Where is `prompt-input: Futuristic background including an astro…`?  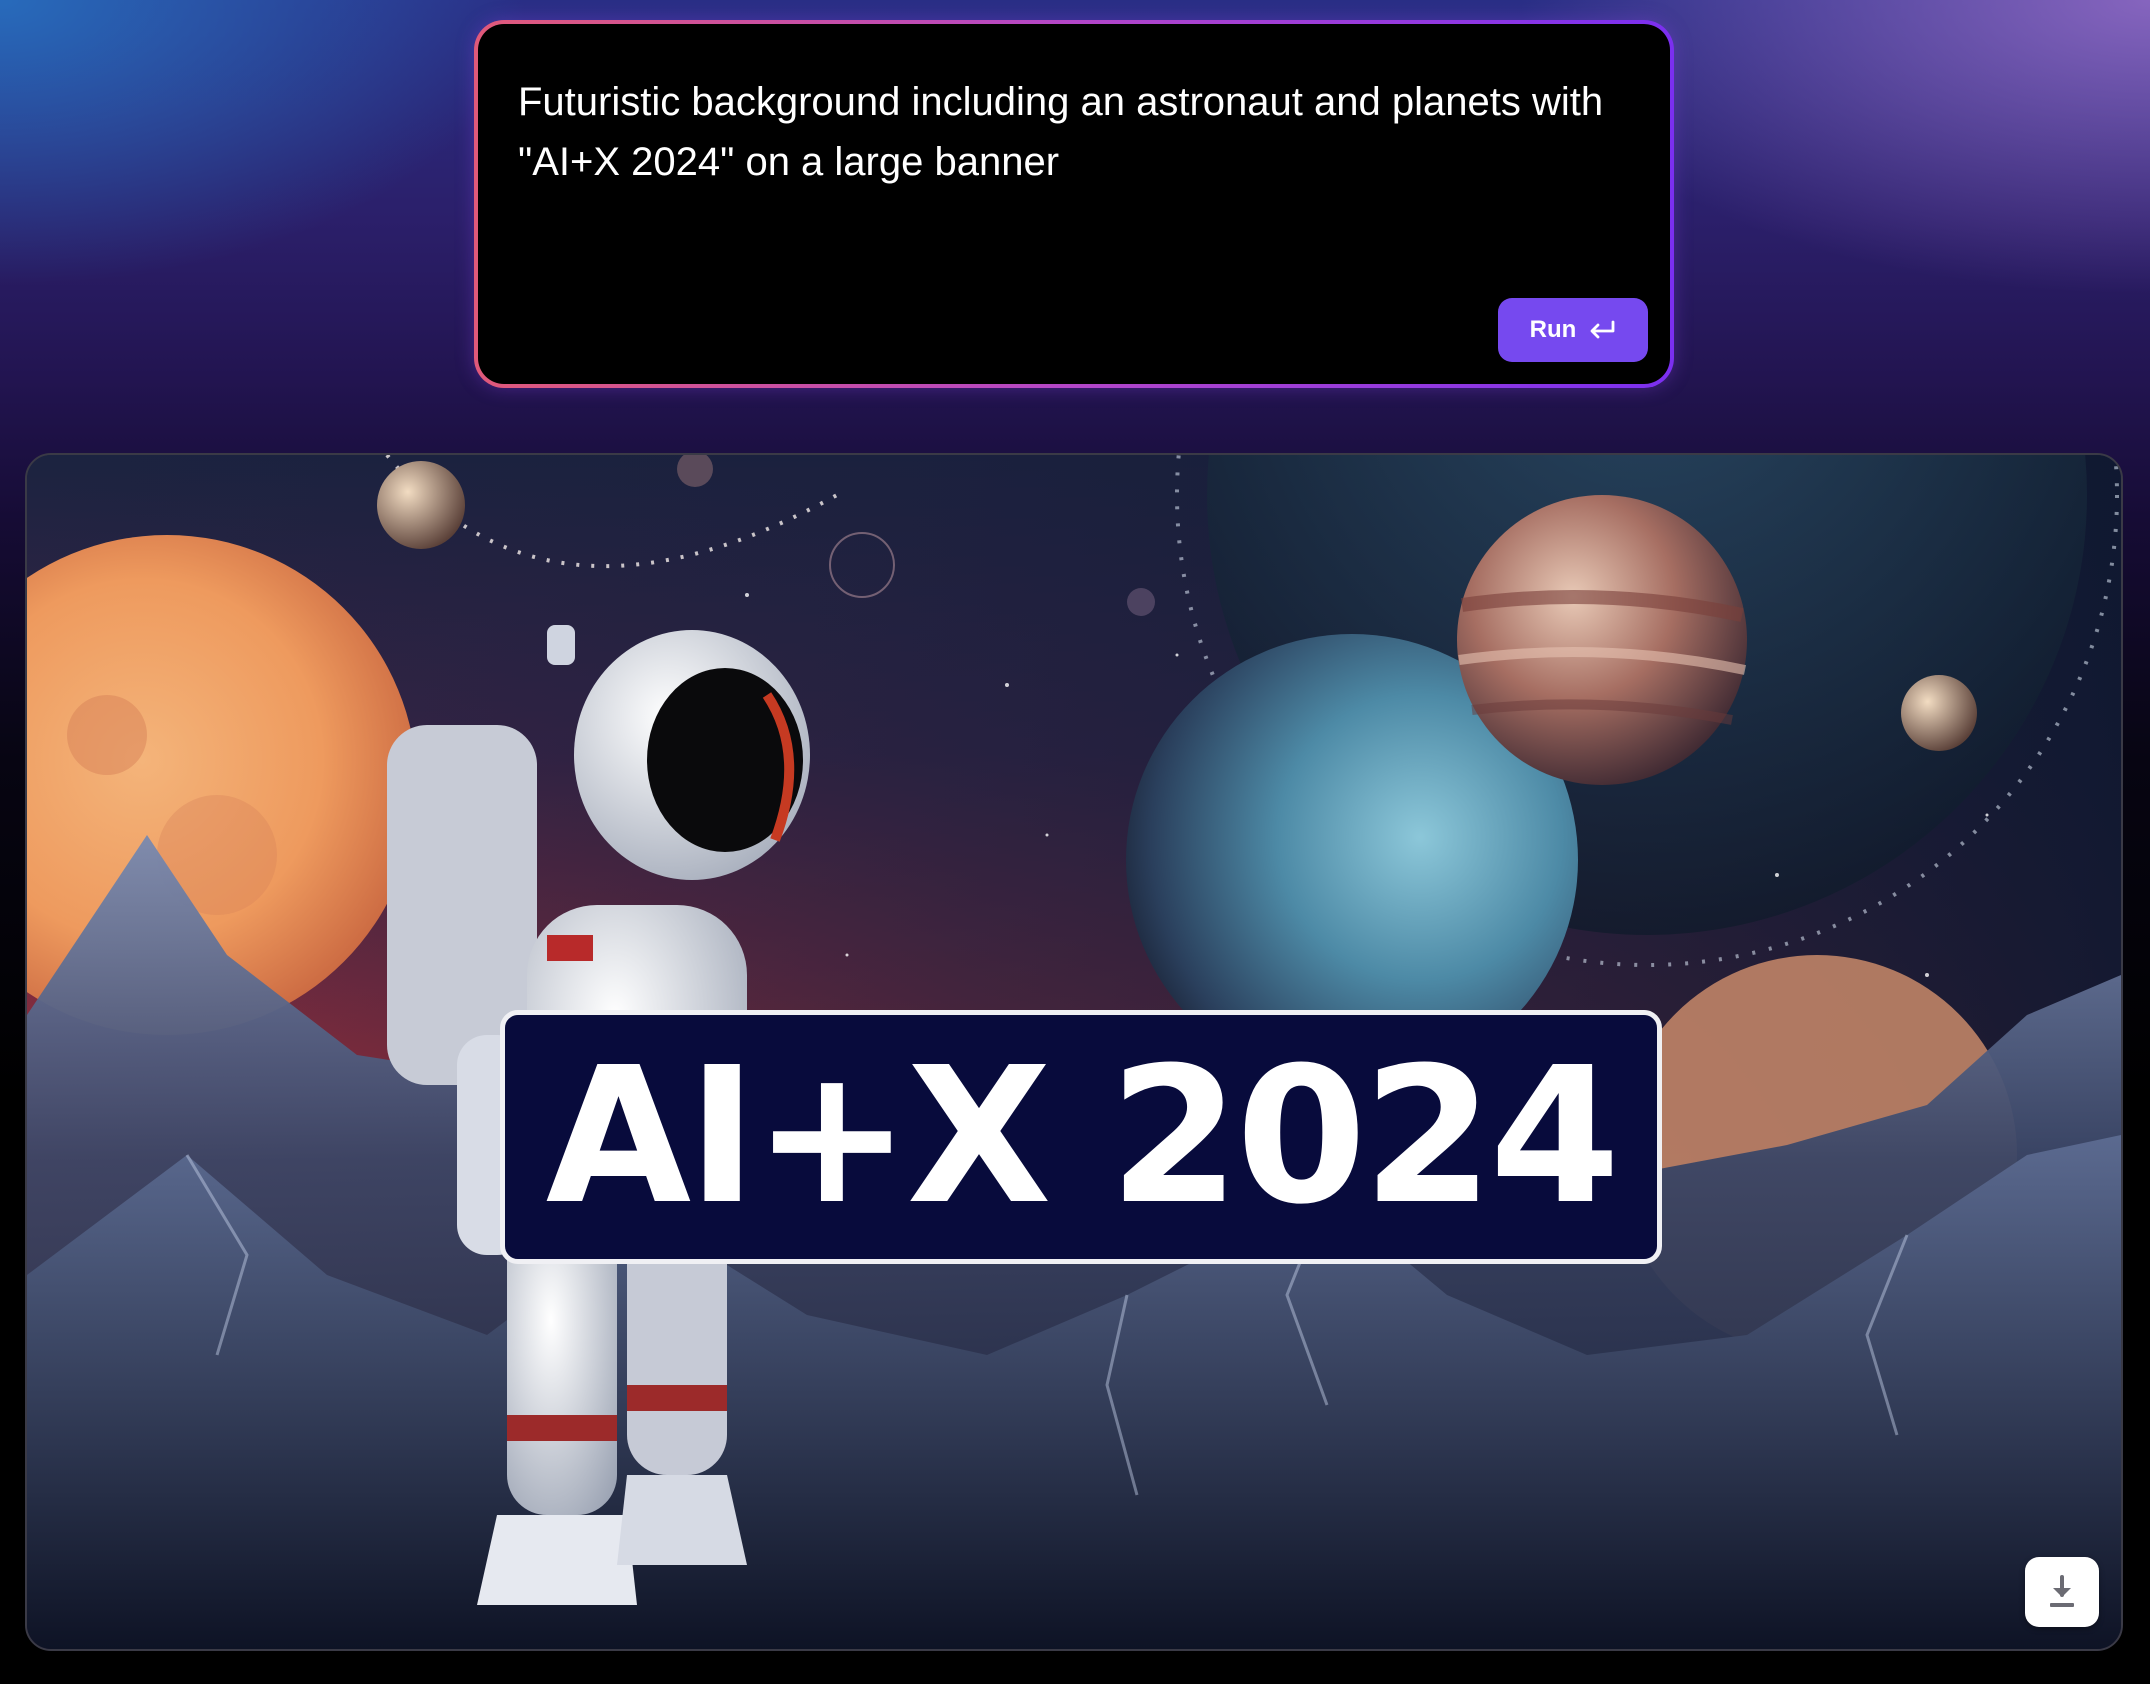 prompt-input: Futuristic background including an astro… is located at coordinates (1068, 132).